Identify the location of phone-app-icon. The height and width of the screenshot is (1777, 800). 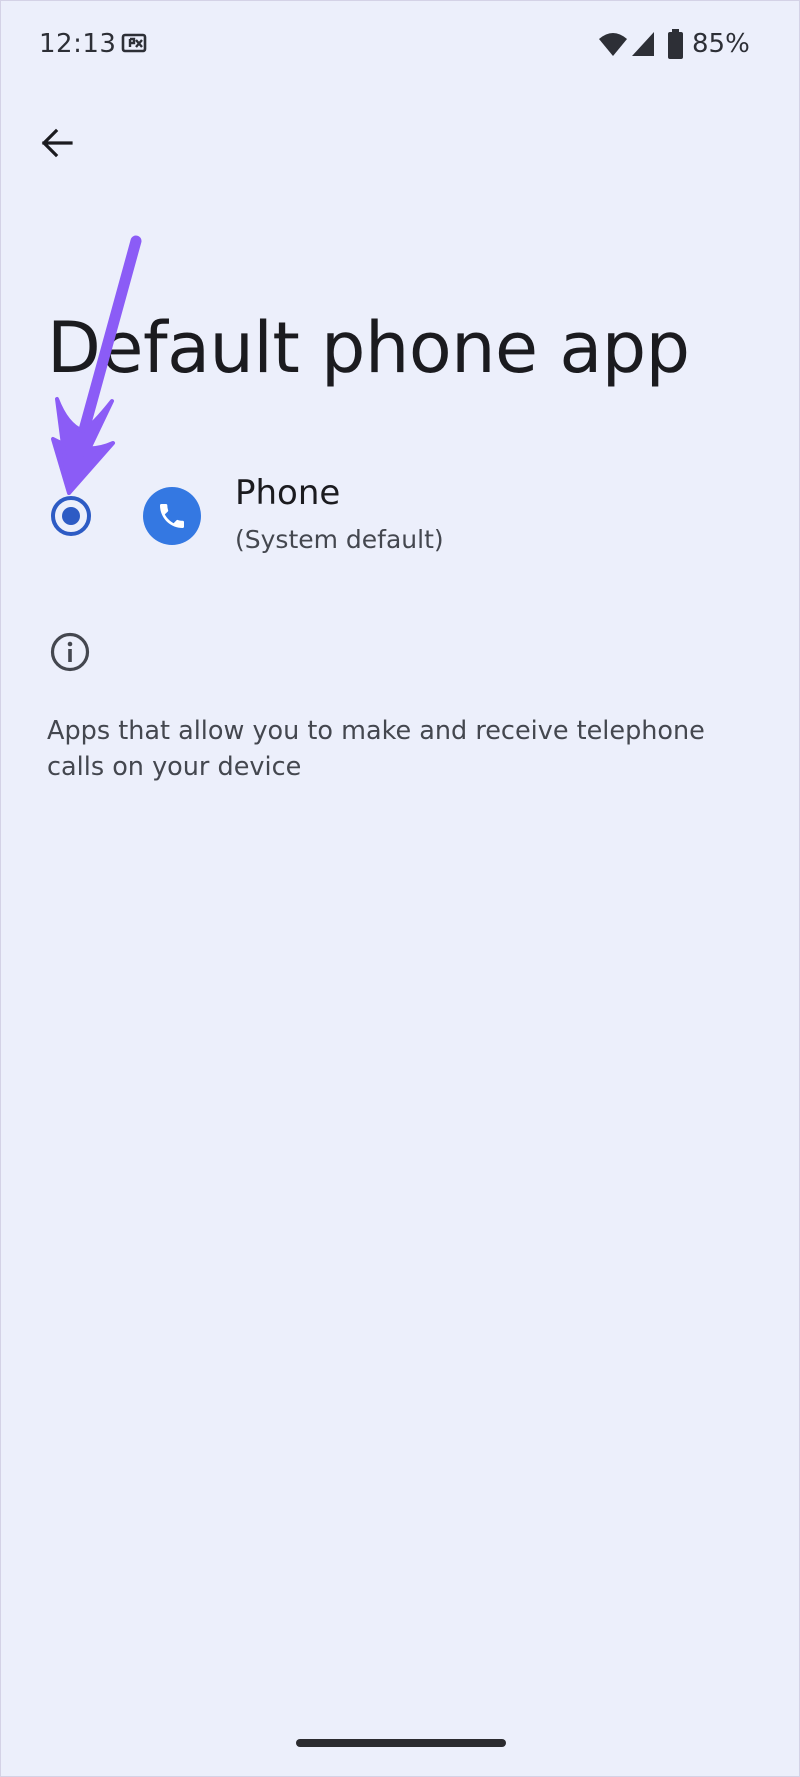
(172, 516).